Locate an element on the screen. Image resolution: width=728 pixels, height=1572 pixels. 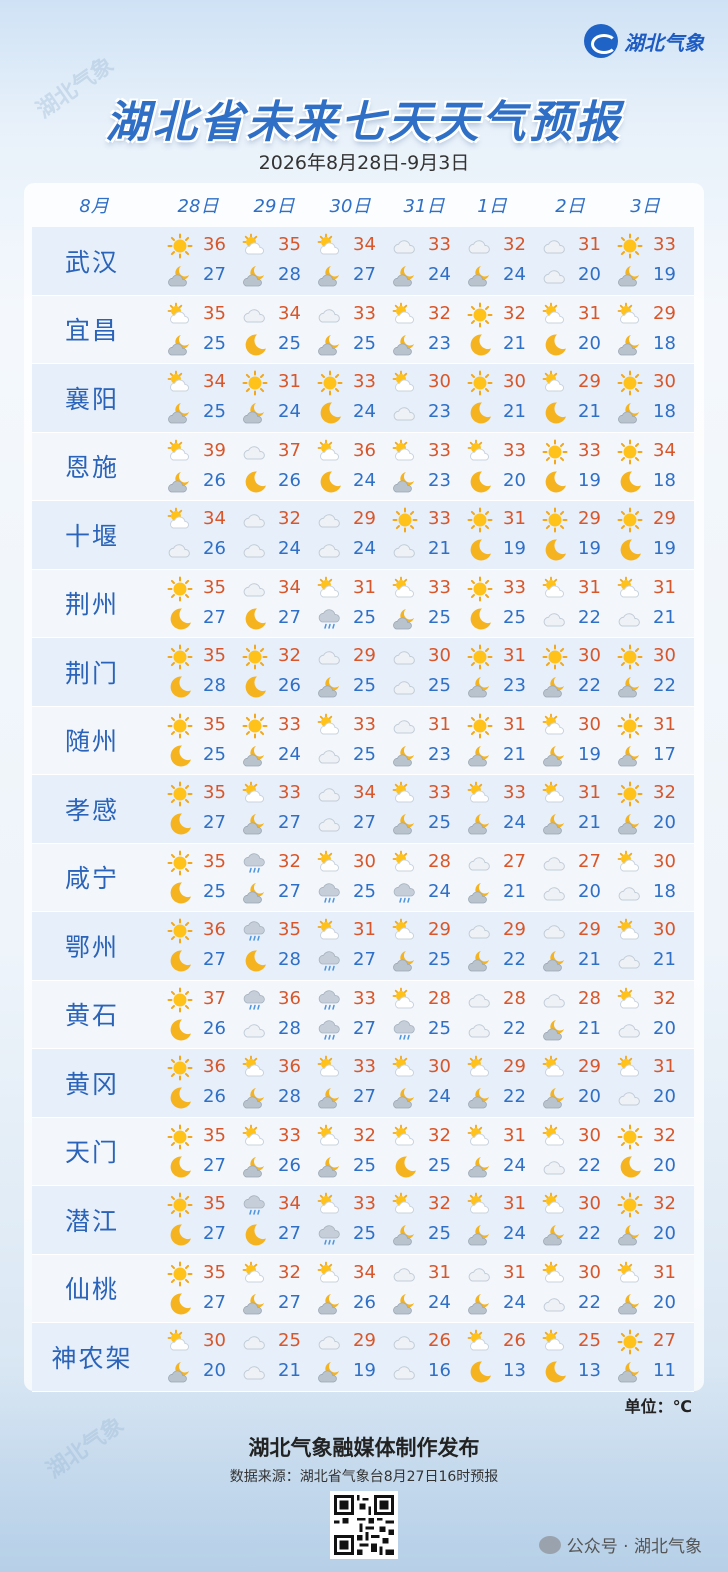
forecast-cell: 28 21 is located at coordinates (580, 1015).